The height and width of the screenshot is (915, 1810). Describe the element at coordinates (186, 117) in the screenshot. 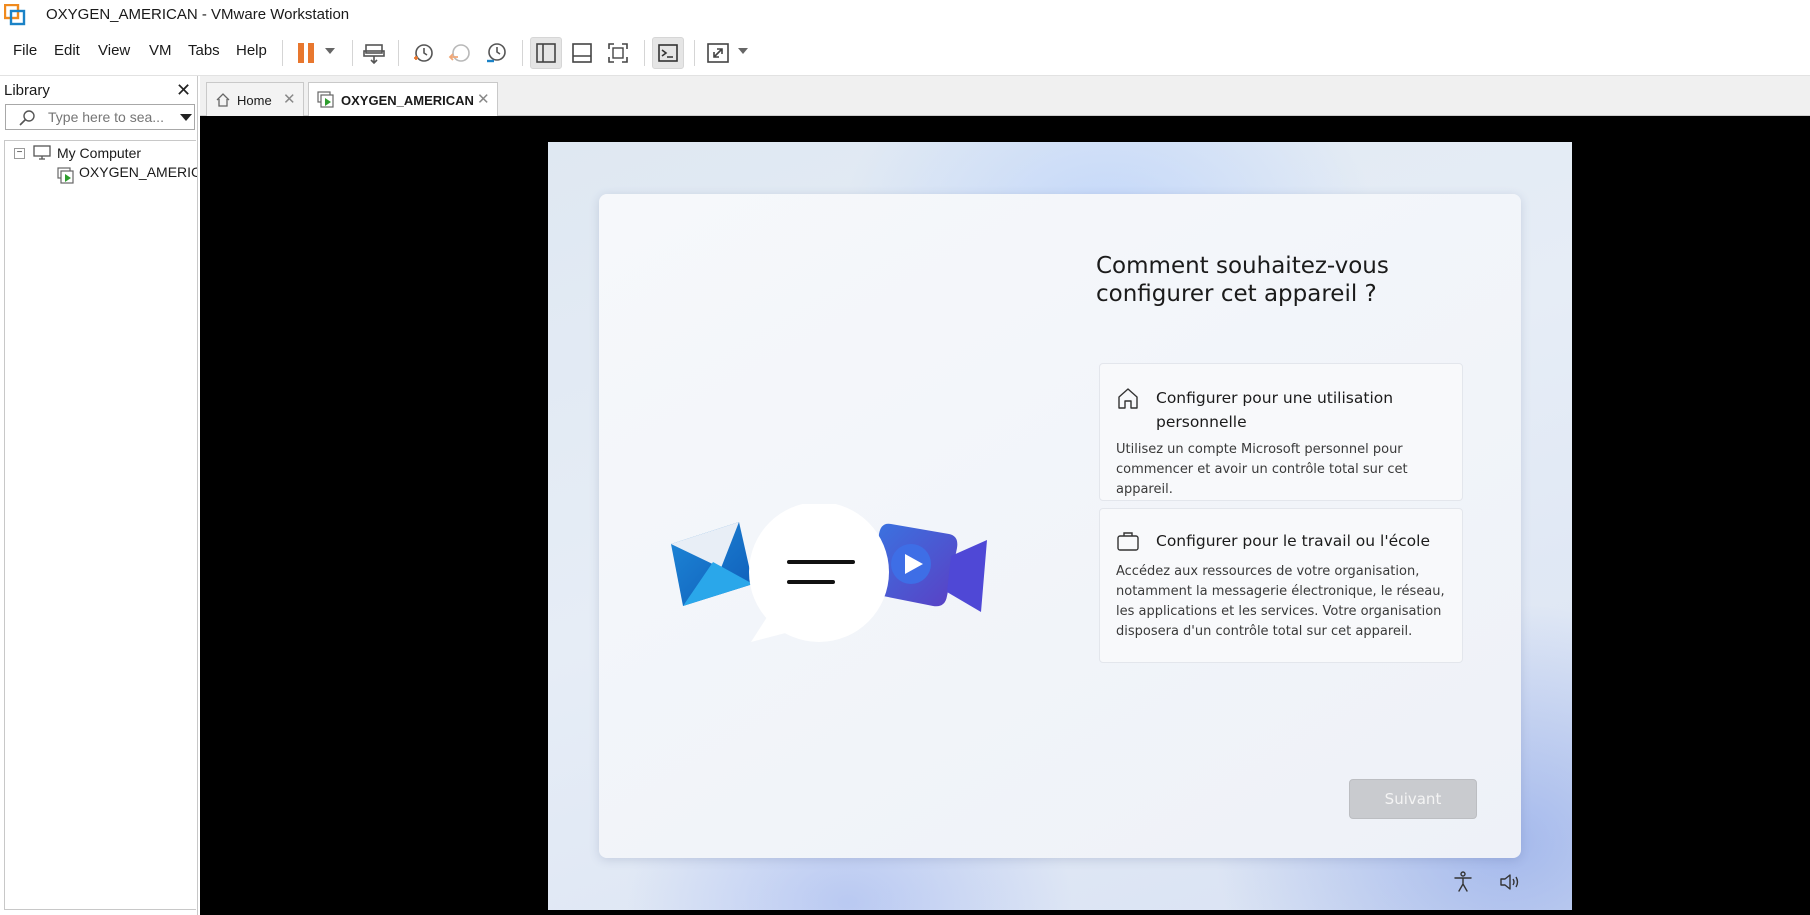

I see `search-dropdown-arrow` at that location.